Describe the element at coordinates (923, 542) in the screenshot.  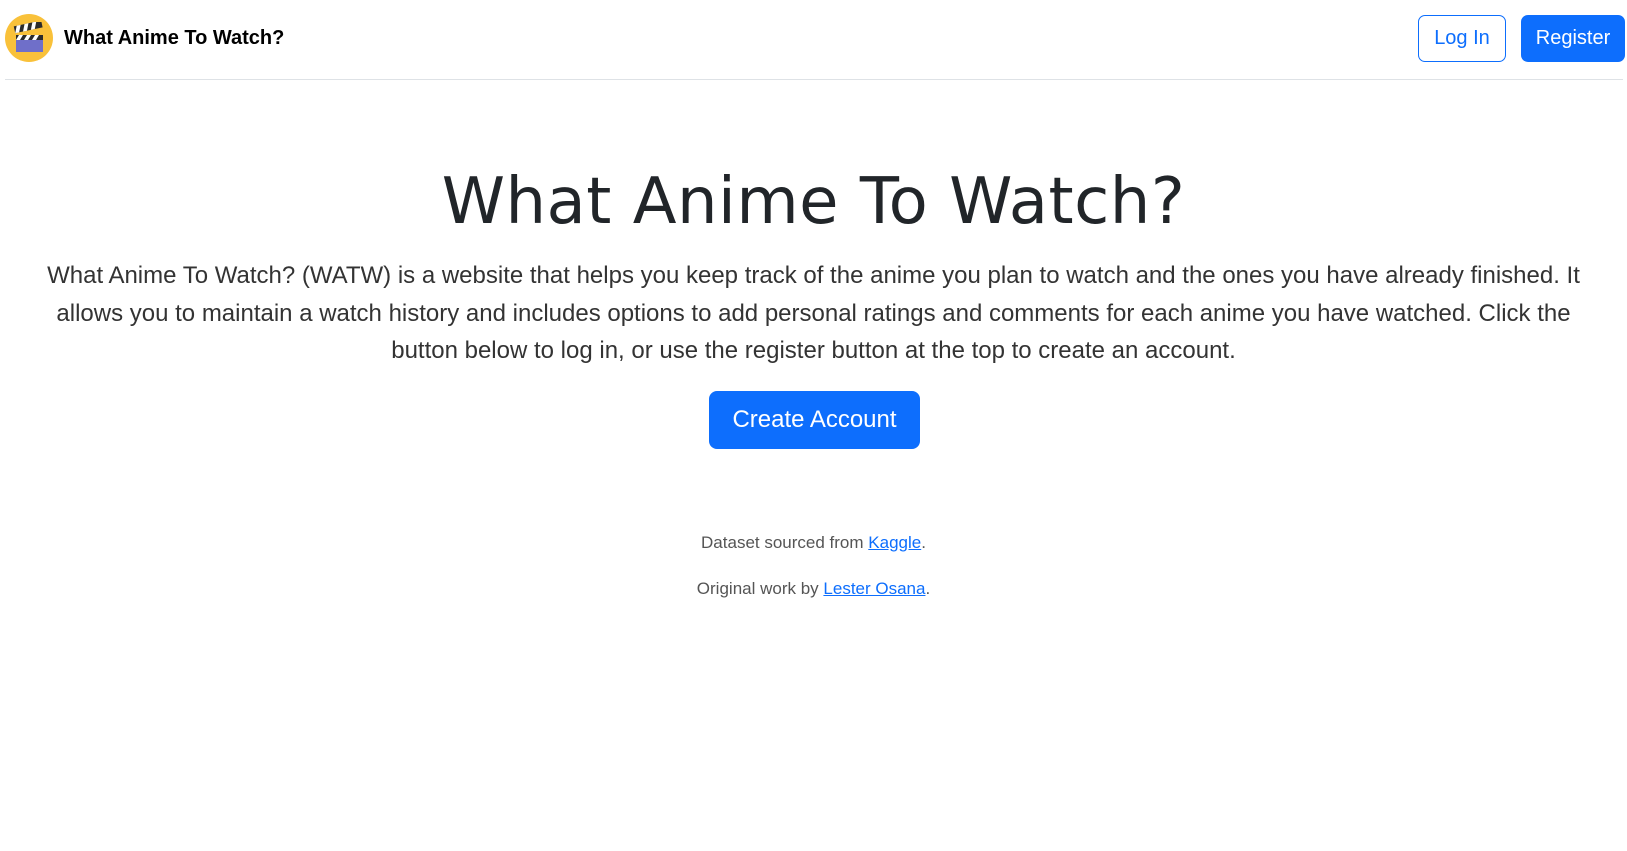
I see `dataset-credit-suffix: .` at that location.